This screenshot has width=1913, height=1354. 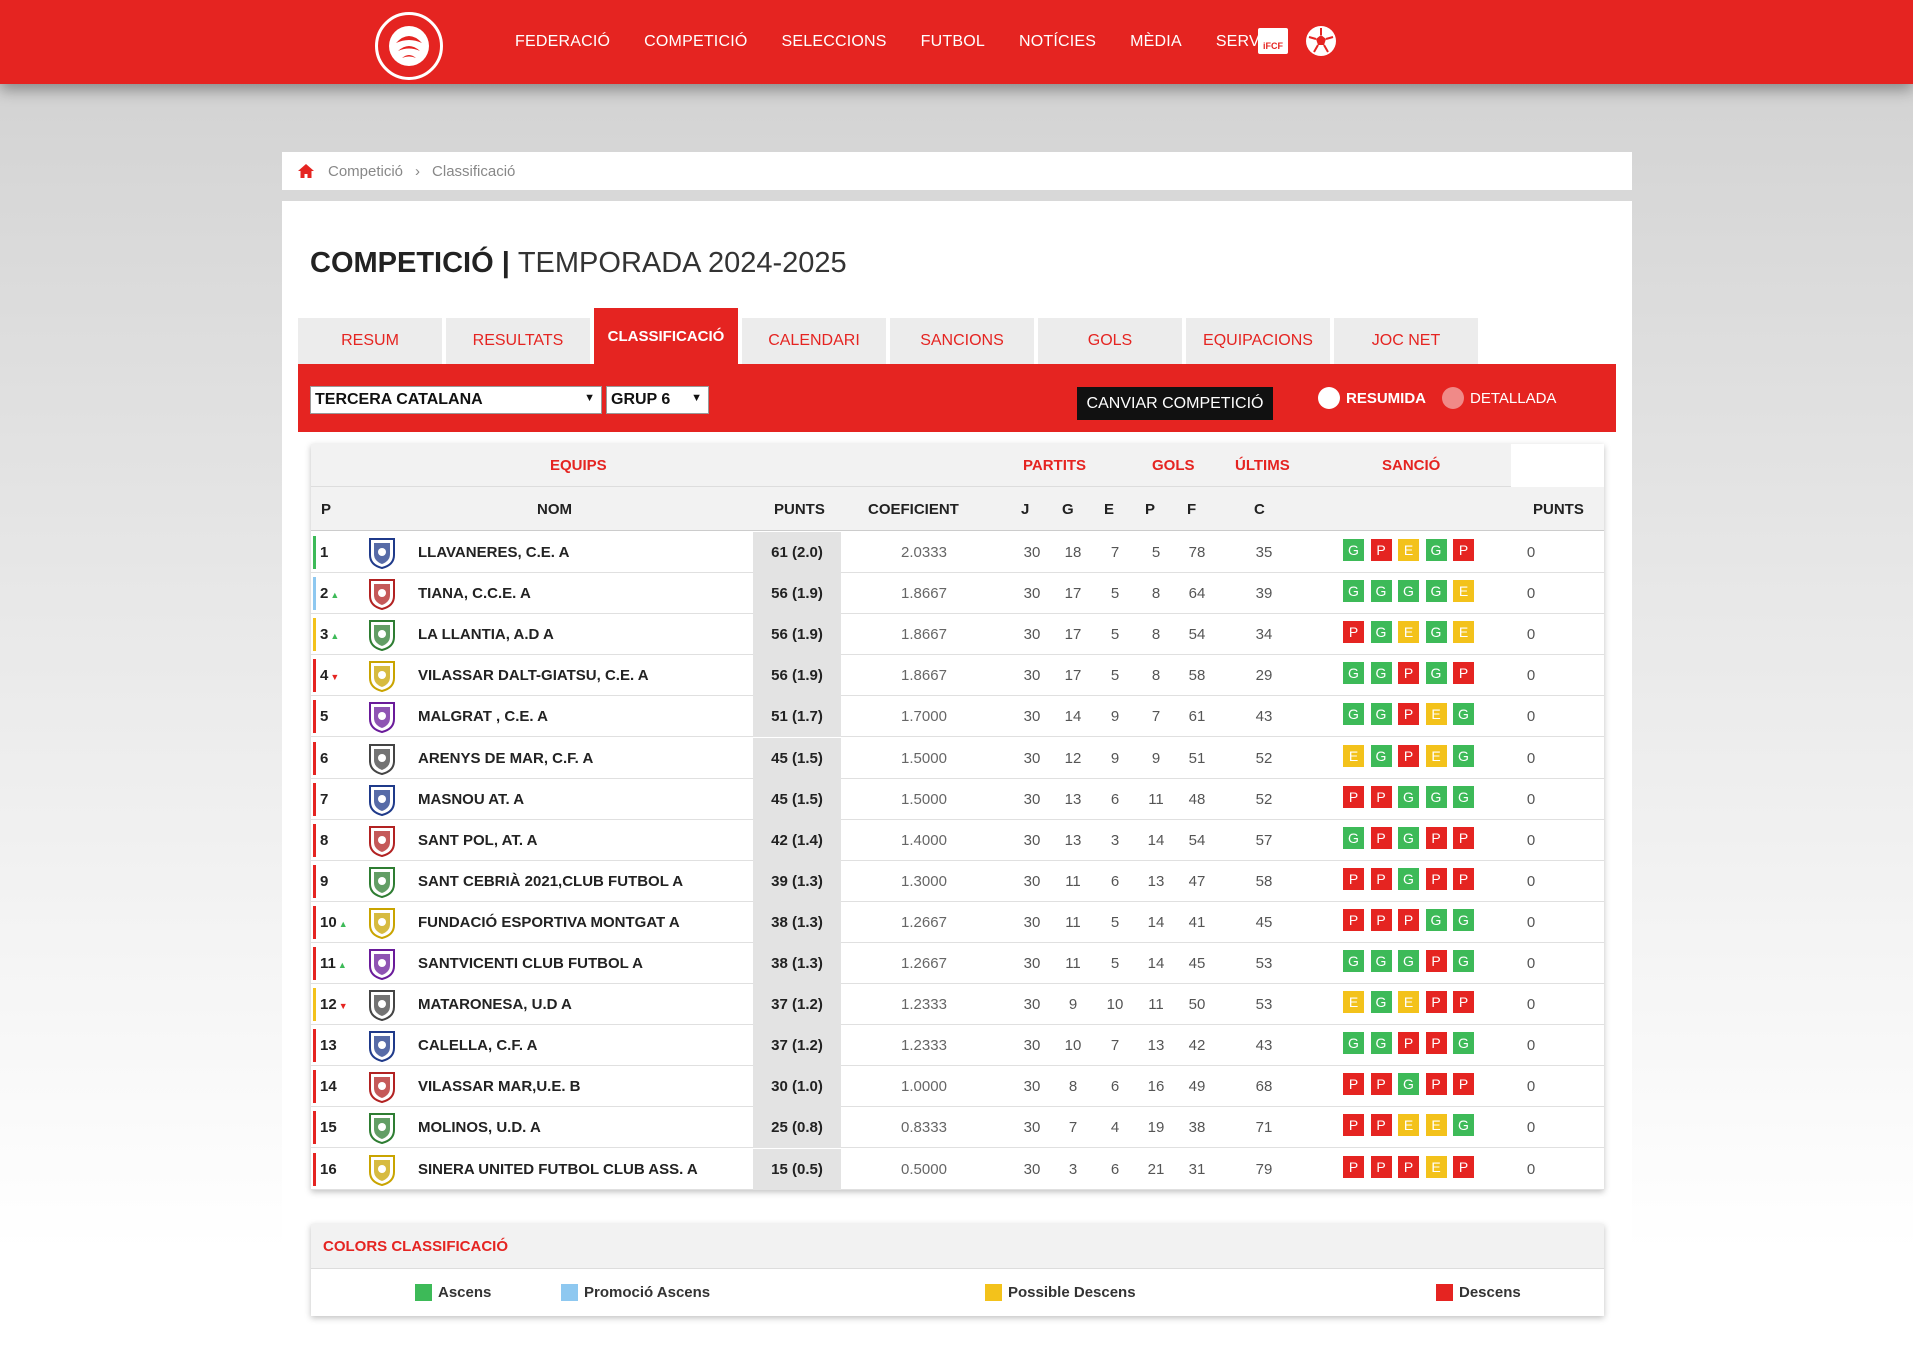 I want to click on nav-item-futbol: FUTBOL, so click(x=953, y=42).